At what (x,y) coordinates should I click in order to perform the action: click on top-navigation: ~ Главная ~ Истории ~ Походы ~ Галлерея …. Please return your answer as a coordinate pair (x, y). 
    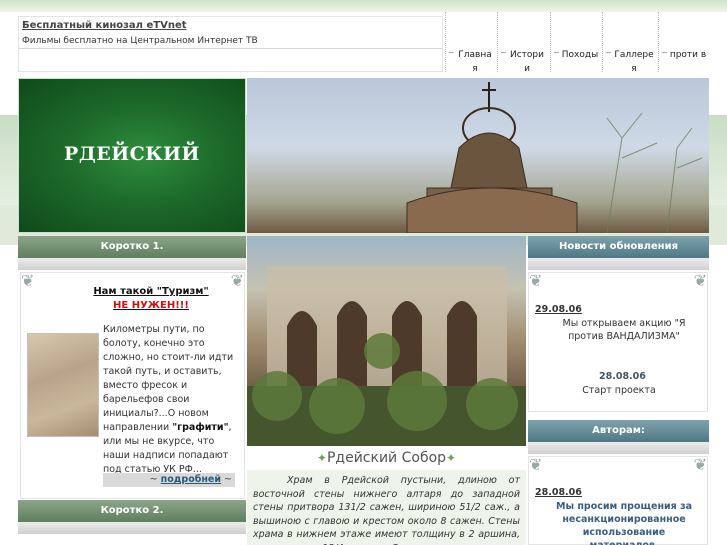
    Looking at the image, I should click on (577, 43).